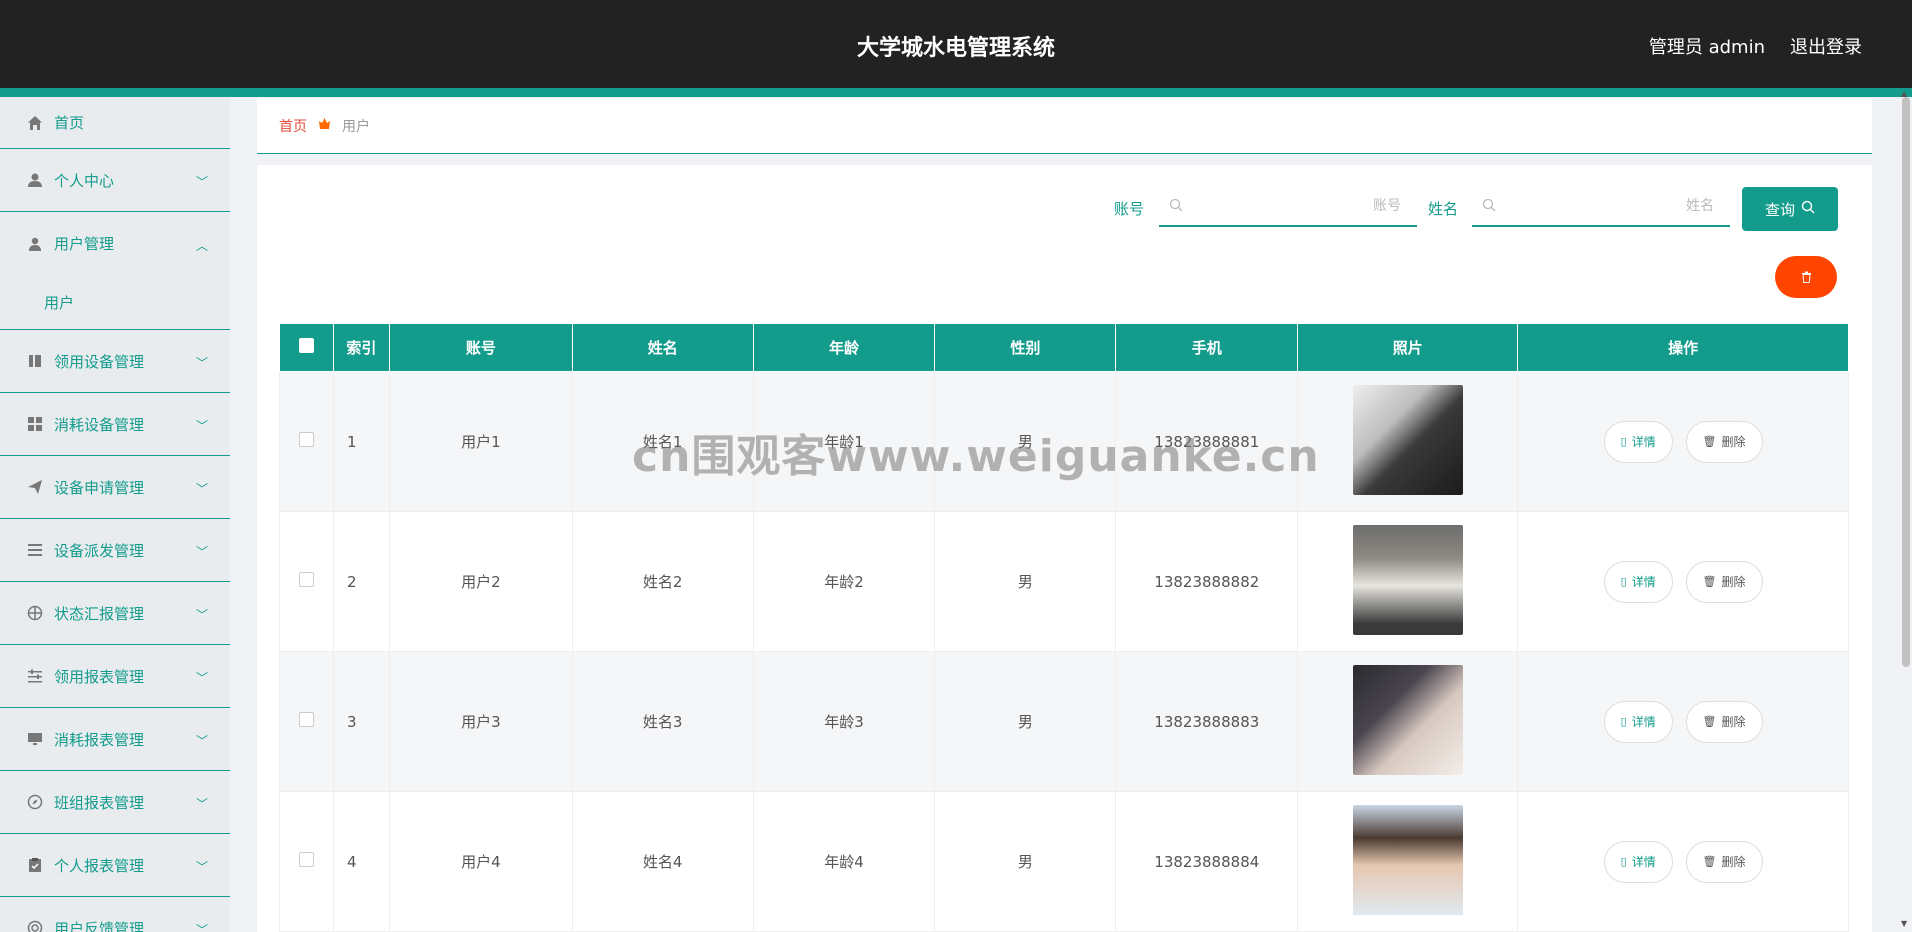  What do you see at coordinates (69, 123) in the screenshot?
I see `sidebar-item-label: 首页` at bounding box center [69, 123].